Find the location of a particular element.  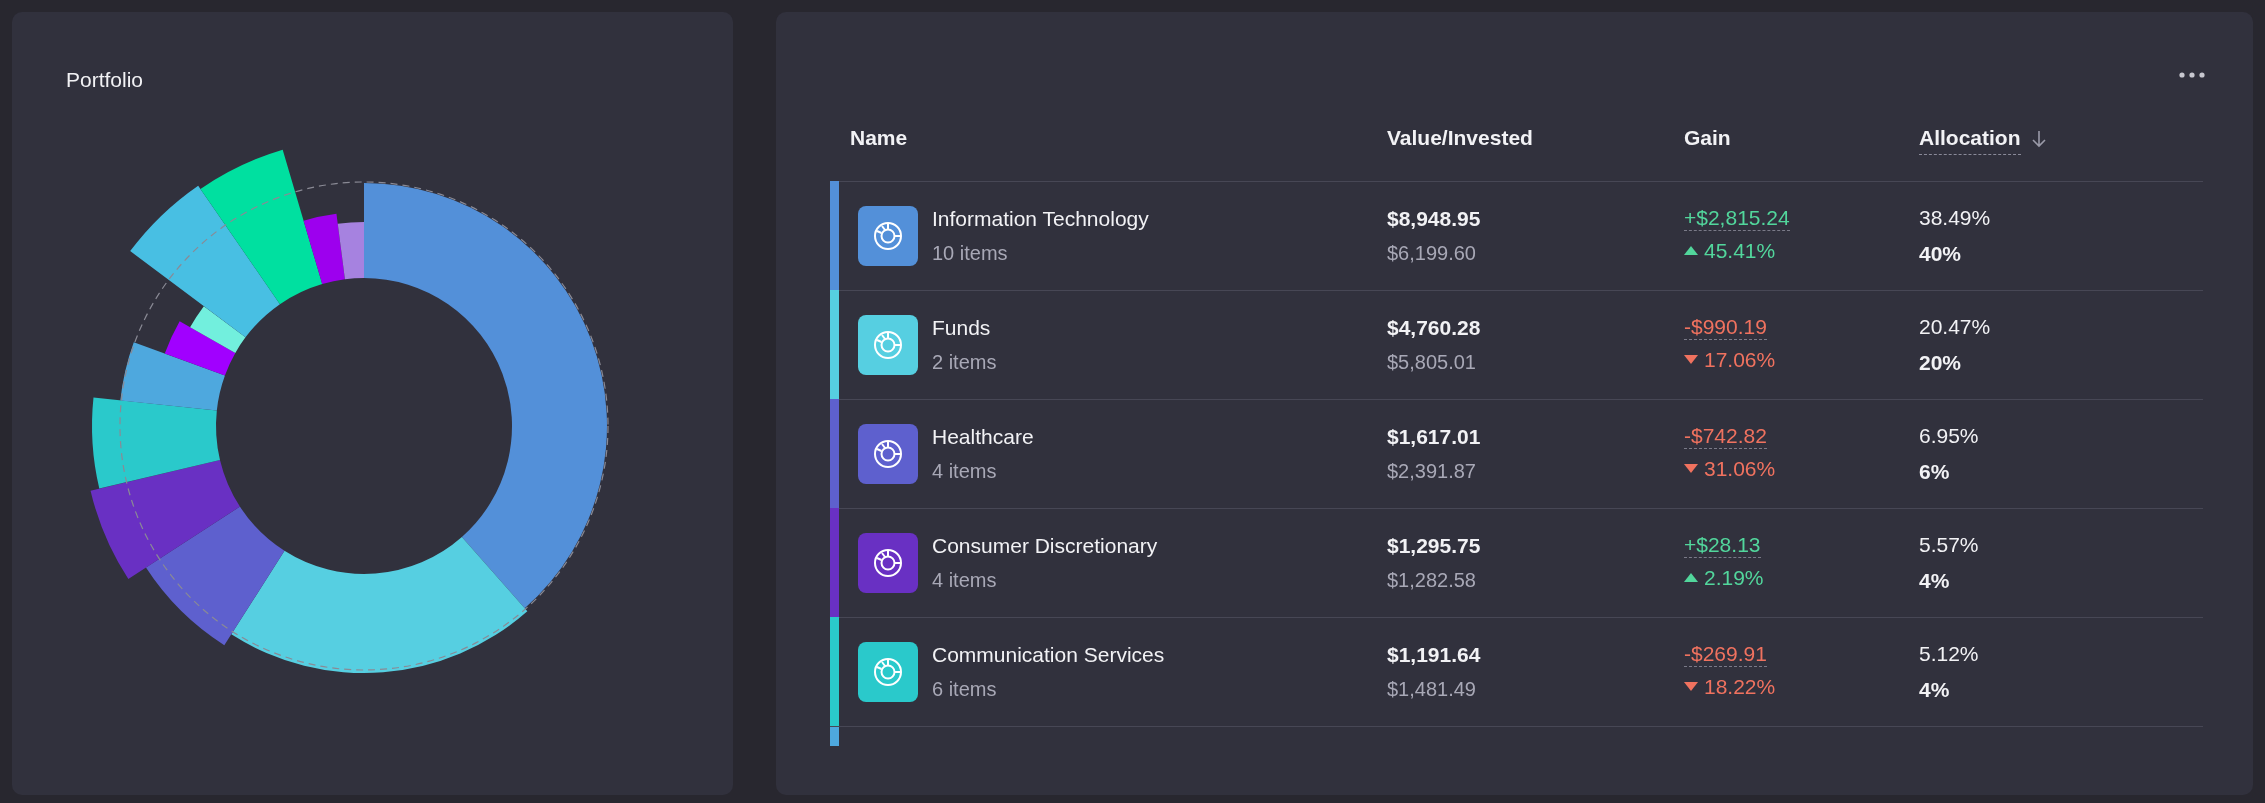

column-header: Name is located at coordinates (879, 138).